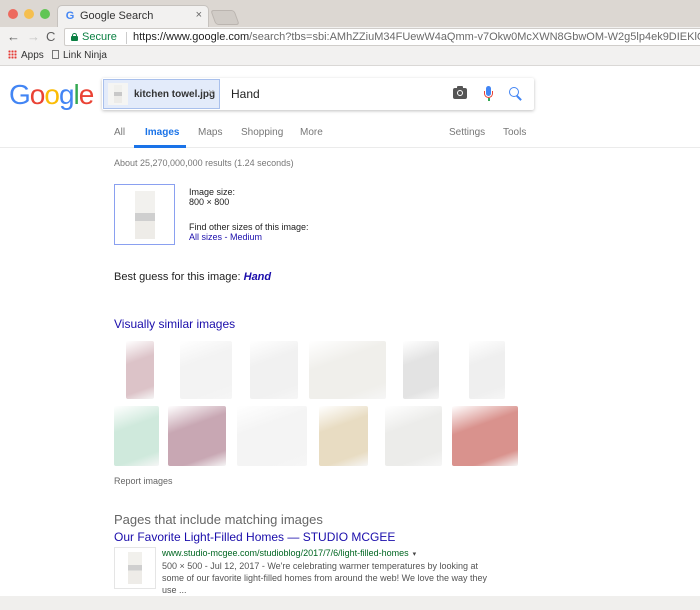 The width and height of the screenshot is (700, 610). Describe the element at coordinates (160, 146) in the screenshot. I see `active-tab-indicator` at that location.